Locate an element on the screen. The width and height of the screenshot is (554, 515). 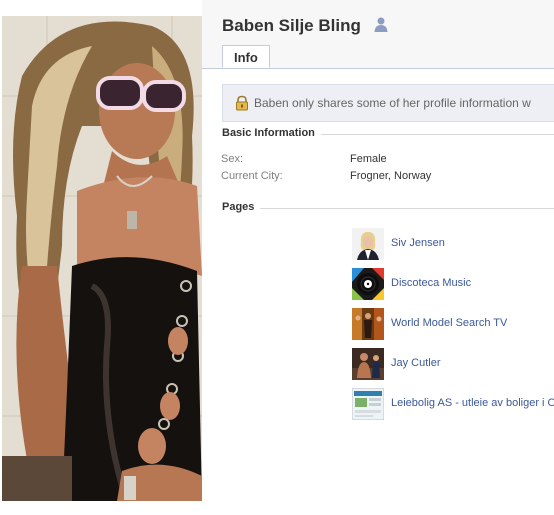
page-link-jay-cutler: Jay Cutler is located at coordinates (416, 363).